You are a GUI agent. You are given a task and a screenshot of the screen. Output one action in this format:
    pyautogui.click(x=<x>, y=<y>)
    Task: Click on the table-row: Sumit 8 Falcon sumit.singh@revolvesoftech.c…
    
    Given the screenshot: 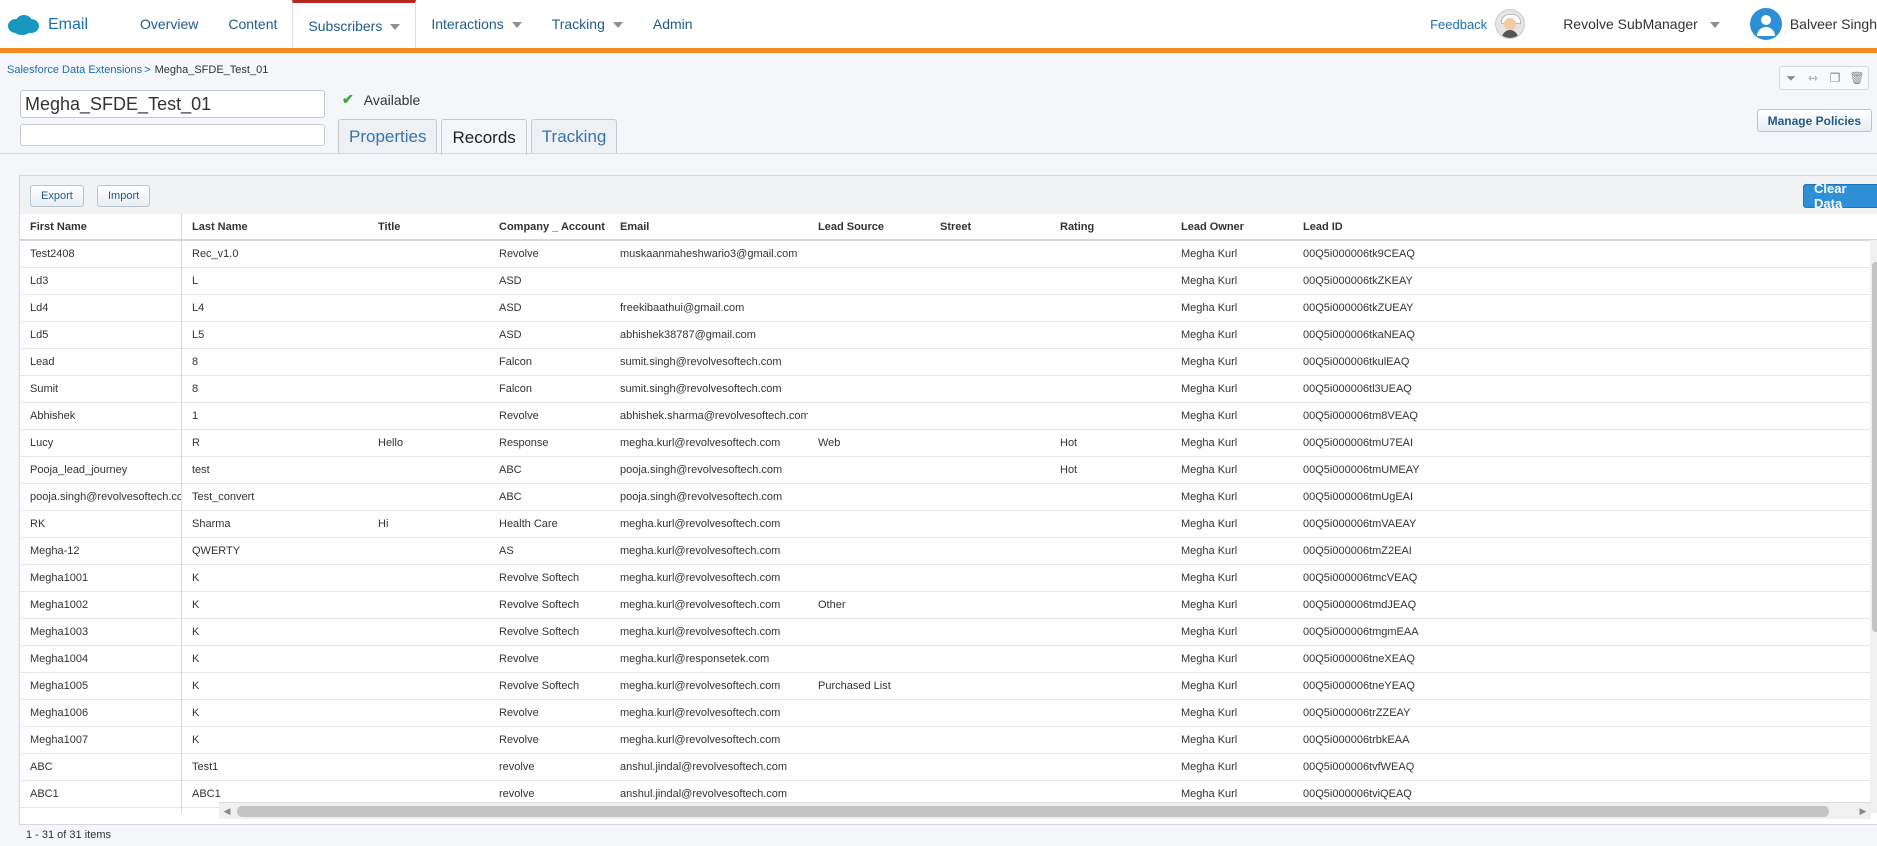 What is the action you would take?
    pyautogui.click(x=945, y=389)
    